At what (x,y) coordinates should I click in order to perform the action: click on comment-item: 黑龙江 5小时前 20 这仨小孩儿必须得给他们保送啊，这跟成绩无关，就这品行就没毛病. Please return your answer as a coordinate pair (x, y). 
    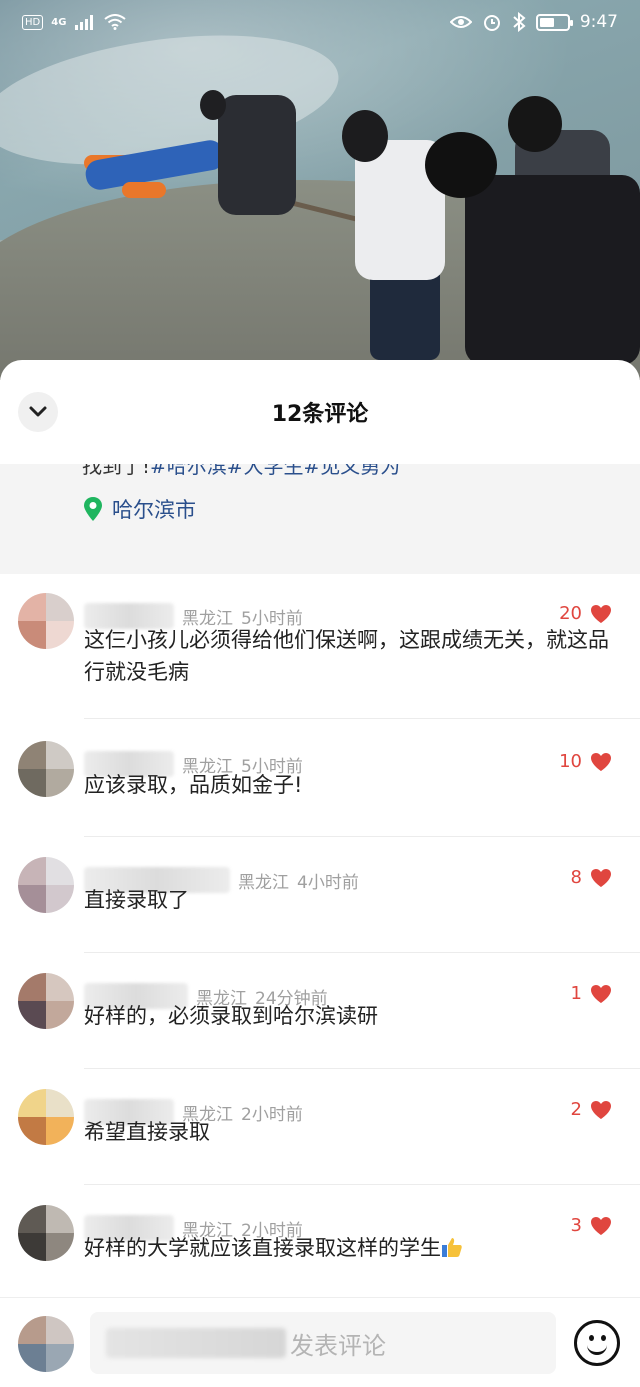
    Looking at the image, I should click on (320, 646).